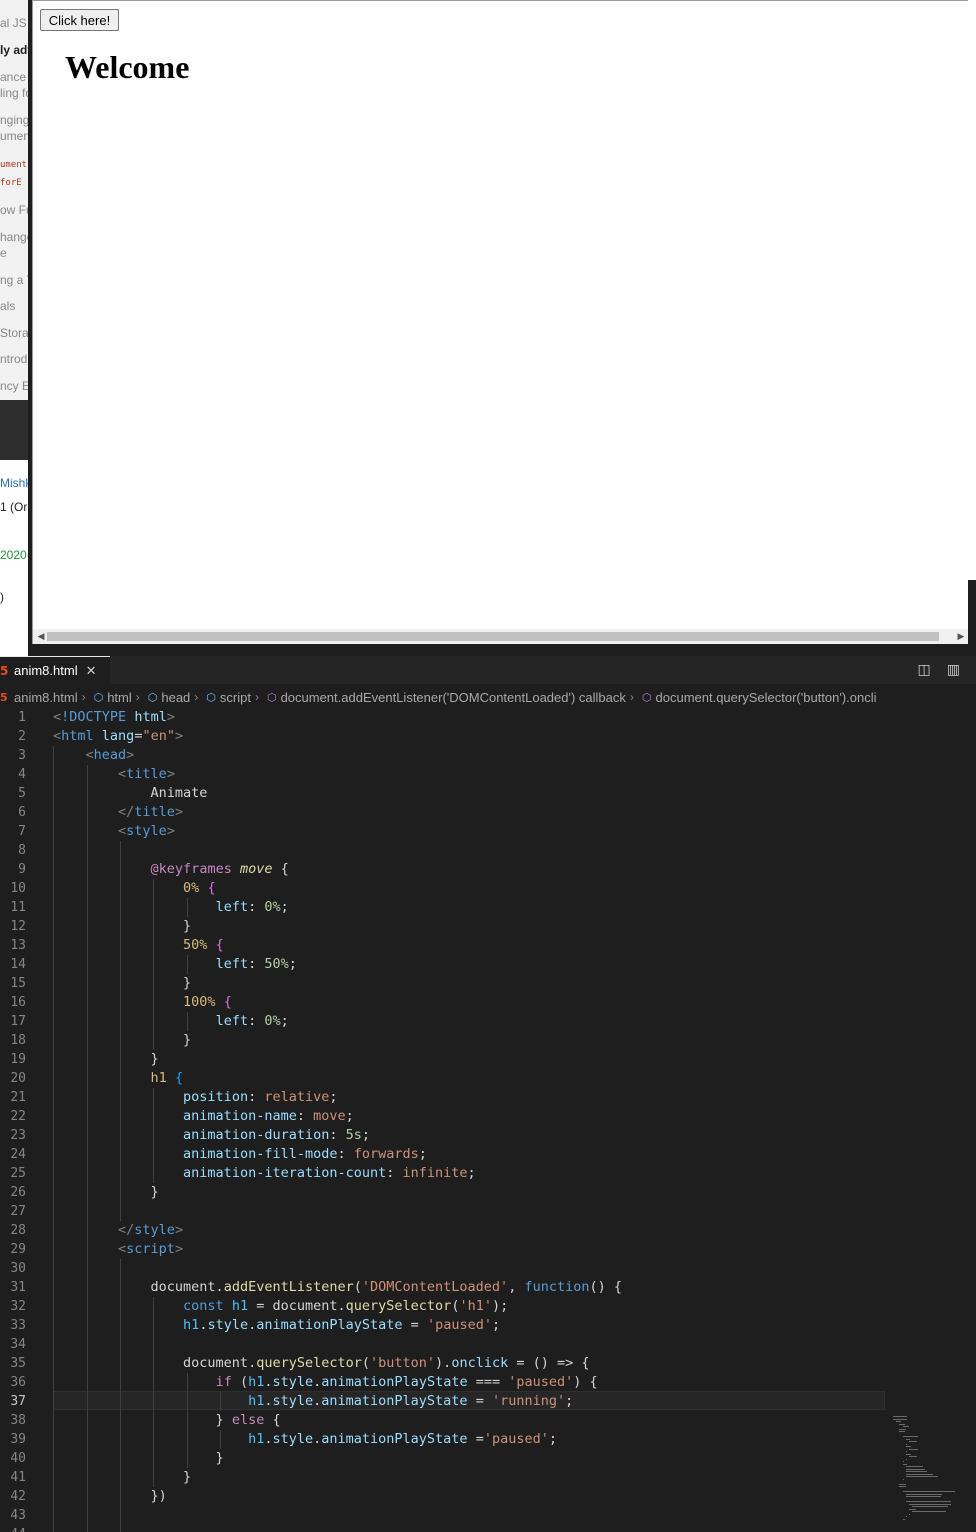 This screenshot has width=976, height=1532. I want to click on line-number: 16, so click(18, 1002).